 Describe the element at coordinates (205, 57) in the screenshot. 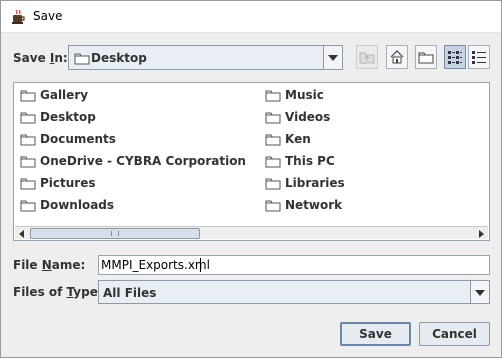

I see `save-in-combobox: Desktop` at that location.